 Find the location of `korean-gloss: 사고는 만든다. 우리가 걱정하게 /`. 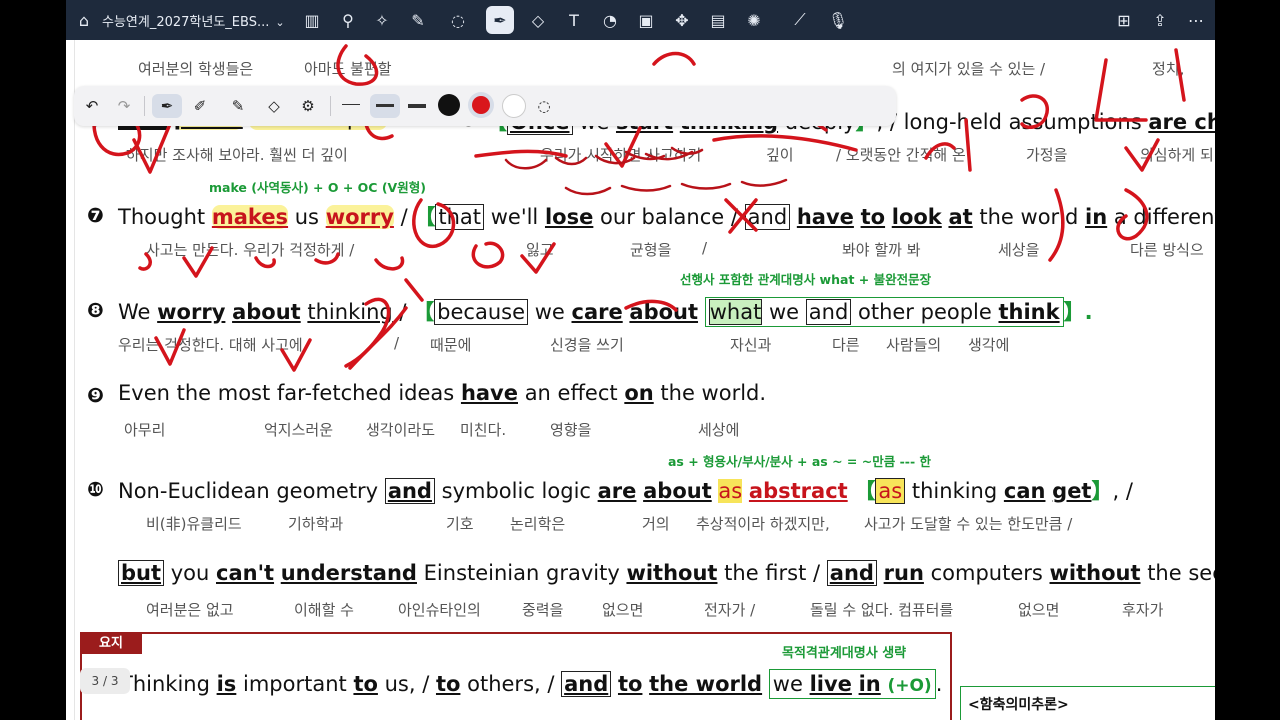

korean-gloss: 사고는 만든다. 우리가 걱정하게 / is located at coordinates (250, 250).